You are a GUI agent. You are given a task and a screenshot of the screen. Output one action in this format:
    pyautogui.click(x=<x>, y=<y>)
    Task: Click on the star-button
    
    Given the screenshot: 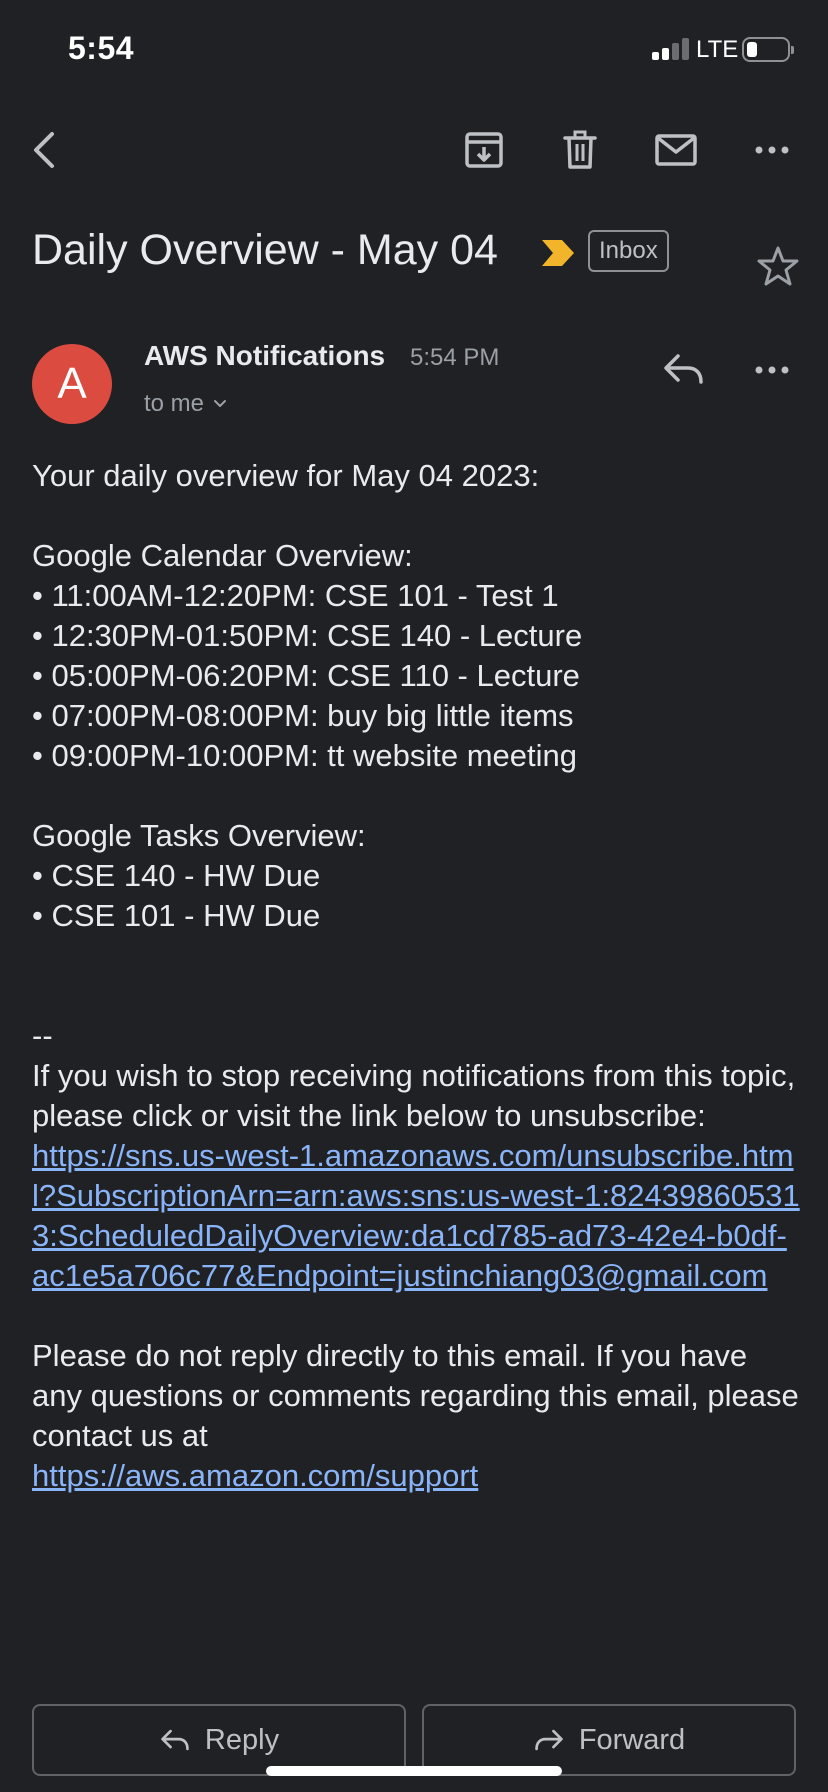 What is the action you would take?
    pyautogui.click(x=778, y=266)
    